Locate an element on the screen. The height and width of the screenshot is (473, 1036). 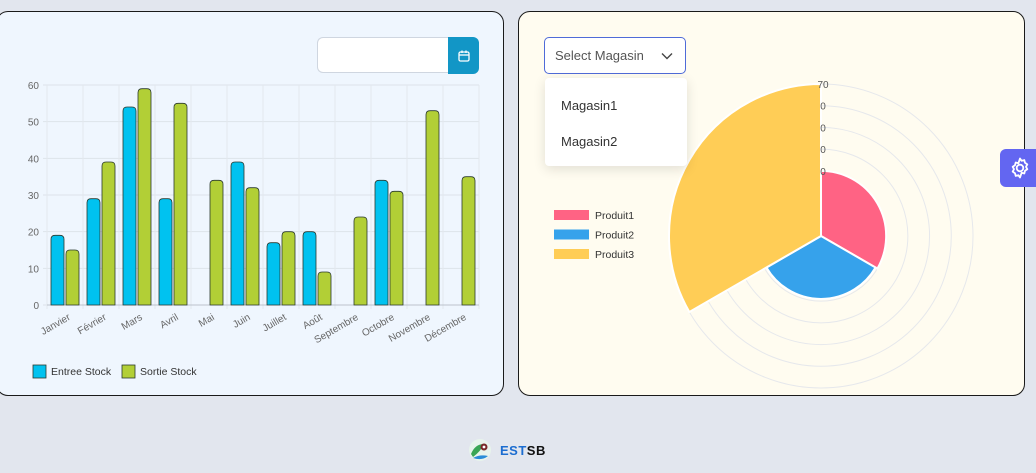
x-tick-label: Mai is located at coordinates (206, 321).